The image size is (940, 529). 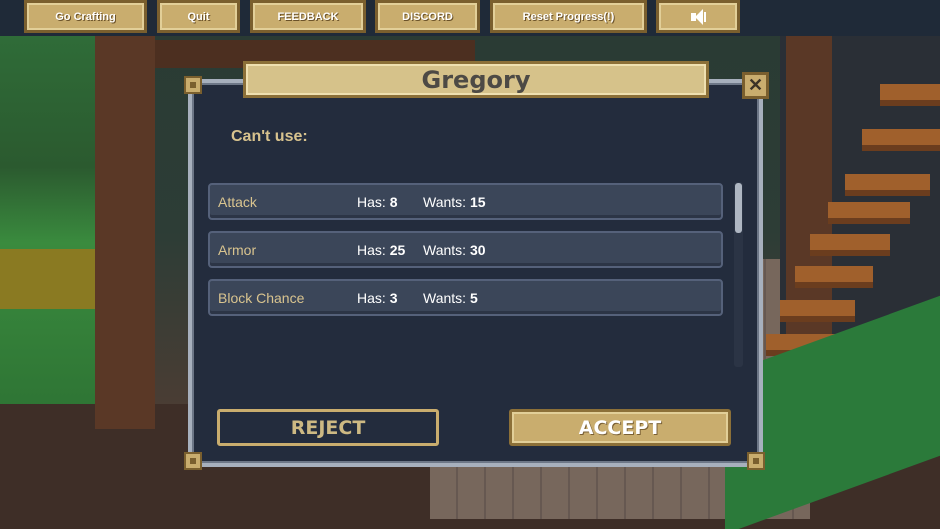 I want to click on wants-value: Wants: 30, so click(x=454, y=250).